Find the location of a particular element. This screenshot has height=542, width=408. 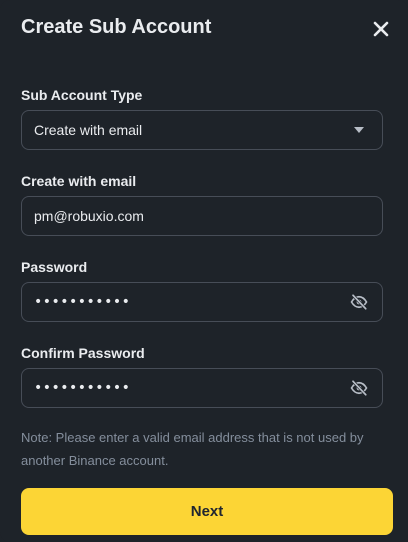

confirm-password-value: ••••••••••• is located at coordinates (82, 388).